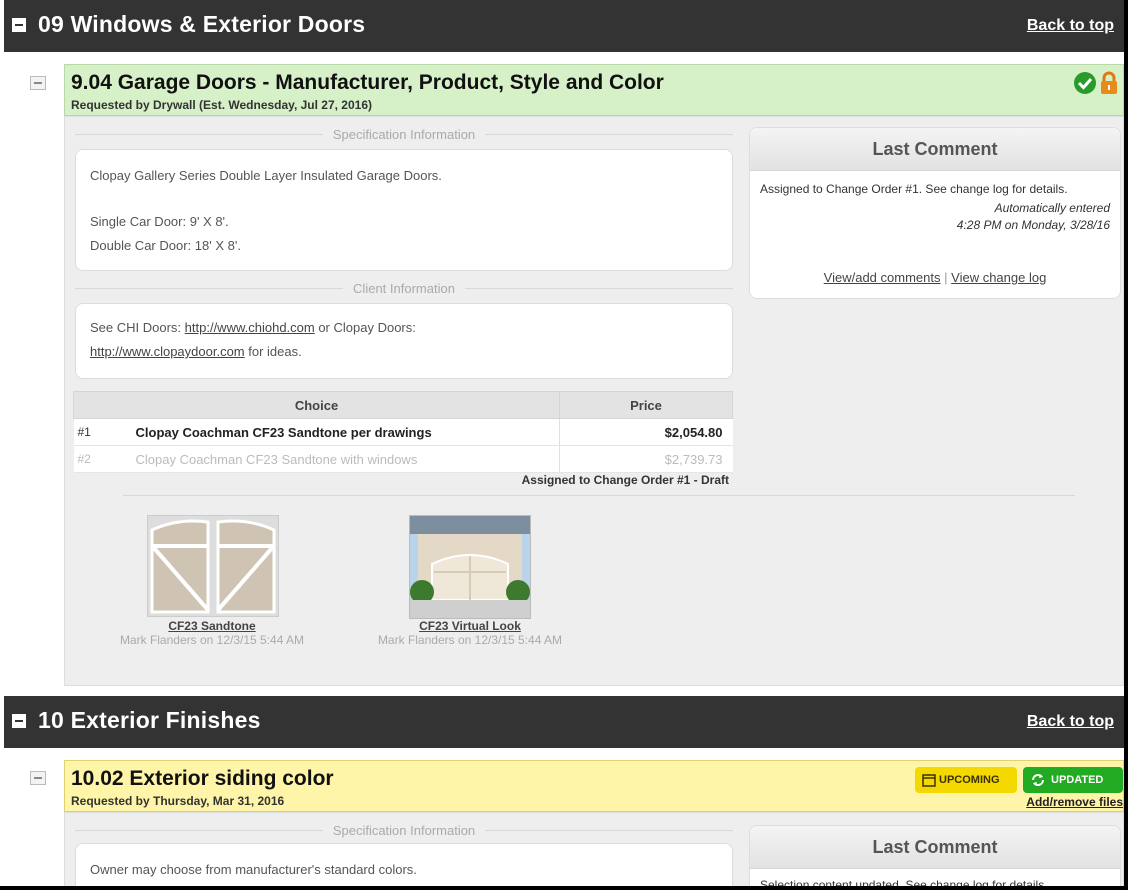 The image size is (1128, 890). What do you see at coordinates (1077, 780) in the screenshot?
I see `updated-label: UPDATED` at bounding box center [1077, 780].